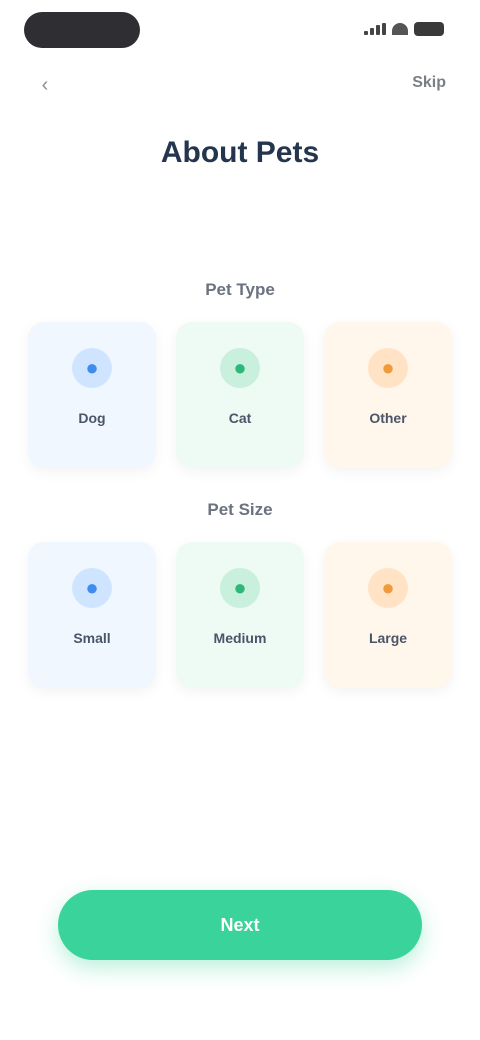 The width and height of the screenshot is (480, 1040). What do you see at coordinates (82, 30) in the screenshot?
I see `status-pill` at bounding box center [82, 30].